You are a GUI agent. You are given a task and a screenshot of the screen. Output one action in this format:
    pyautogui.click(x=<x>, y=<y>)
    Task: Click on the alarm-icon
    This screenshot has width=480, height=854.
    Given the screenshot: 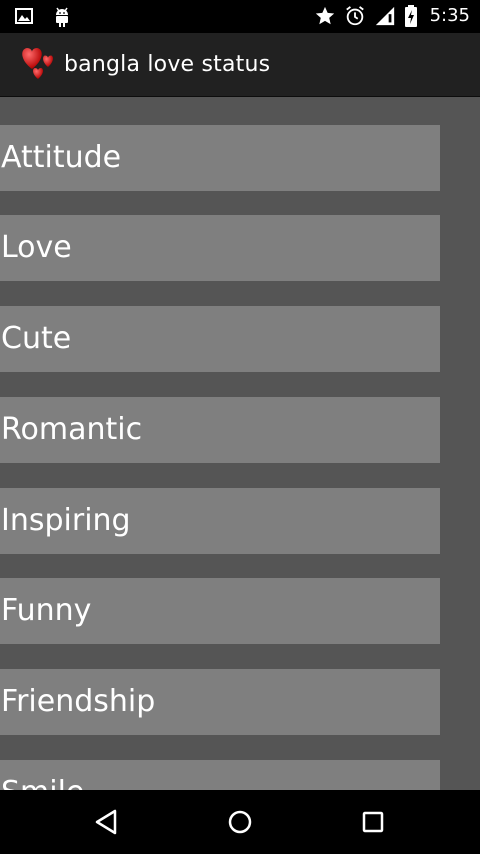 What is the action you would take?
    pyautogui.click(x=355, y=16)
    